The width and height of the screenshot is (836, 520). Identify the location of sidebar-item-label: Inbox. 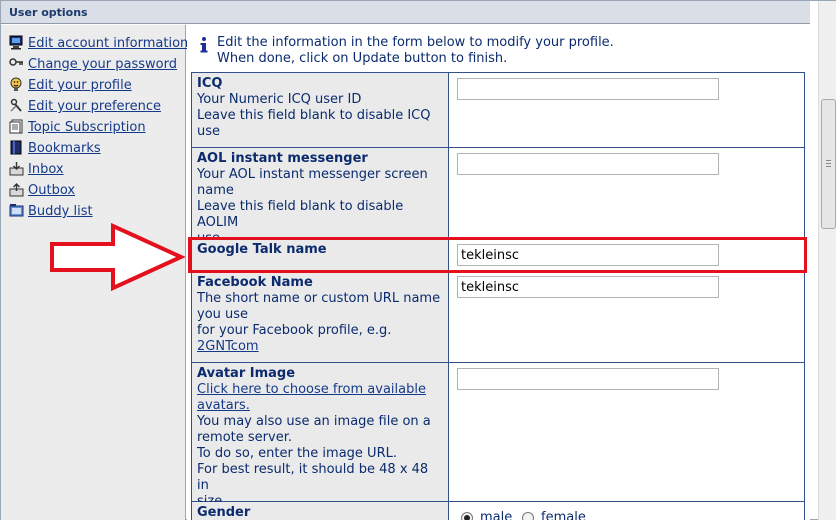
(46, 169).